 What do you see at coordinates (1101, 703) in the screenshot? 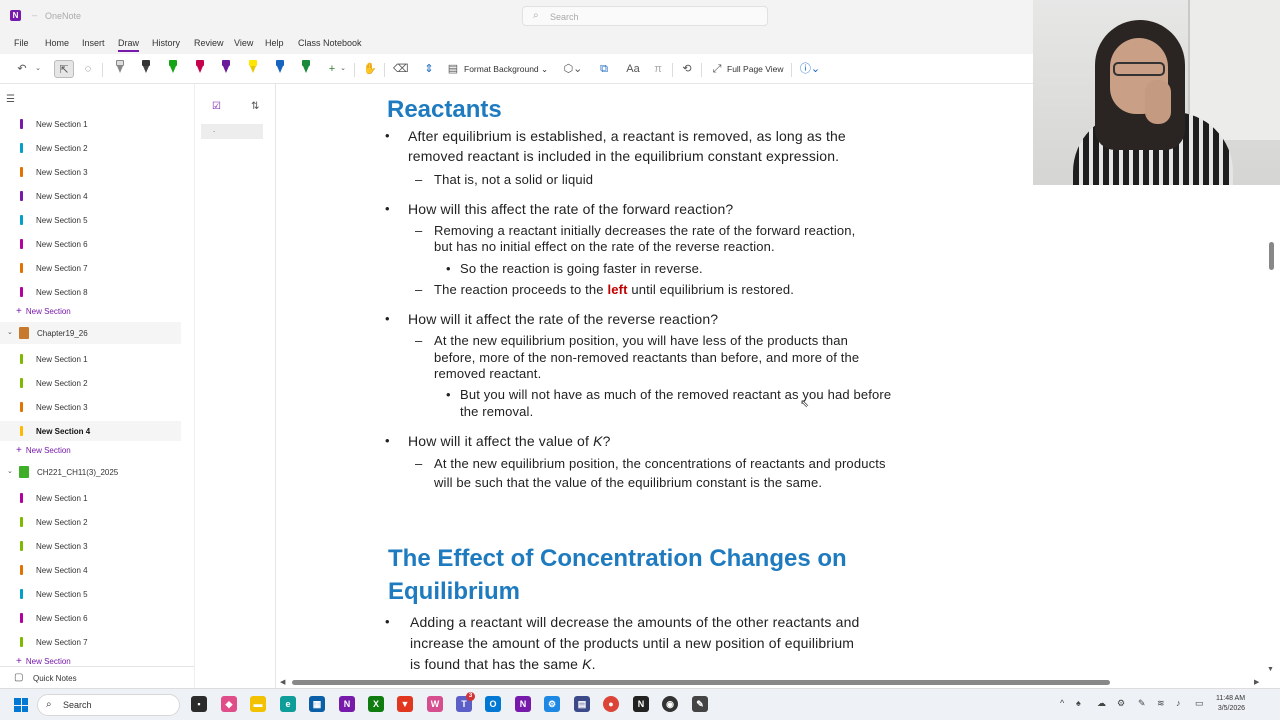
I see `tray-cloud-icon: ☁` at bounding box center [1101, 703].